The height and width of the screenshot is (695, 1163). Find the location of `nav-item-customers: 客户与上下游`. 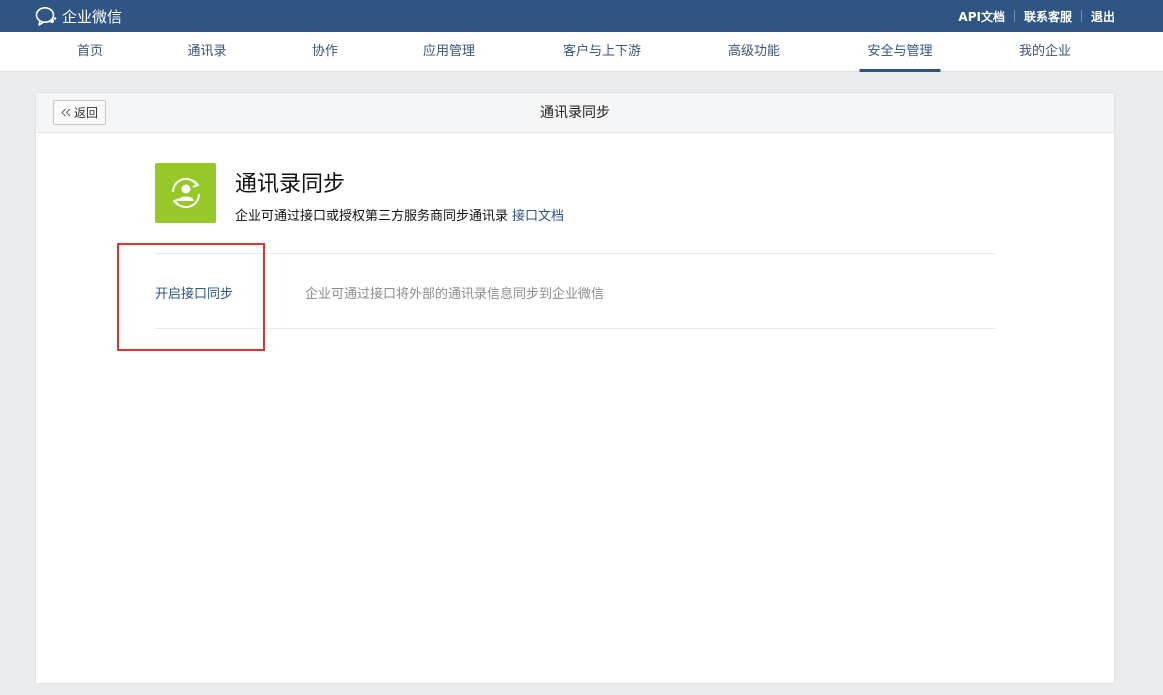

nav-item-customers: 客户与上下游 is located at coordinates (602, 52).